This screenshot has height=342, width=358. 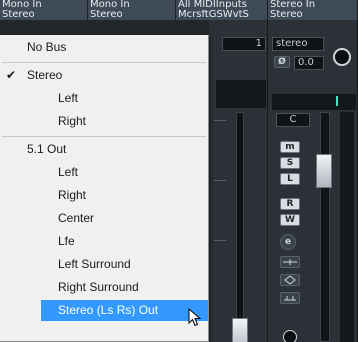 What do you see at coordinates (212, 5) in the screenshot?
I see `channel-input-label: All MIDIInputs` at bounding box center [212, 5].